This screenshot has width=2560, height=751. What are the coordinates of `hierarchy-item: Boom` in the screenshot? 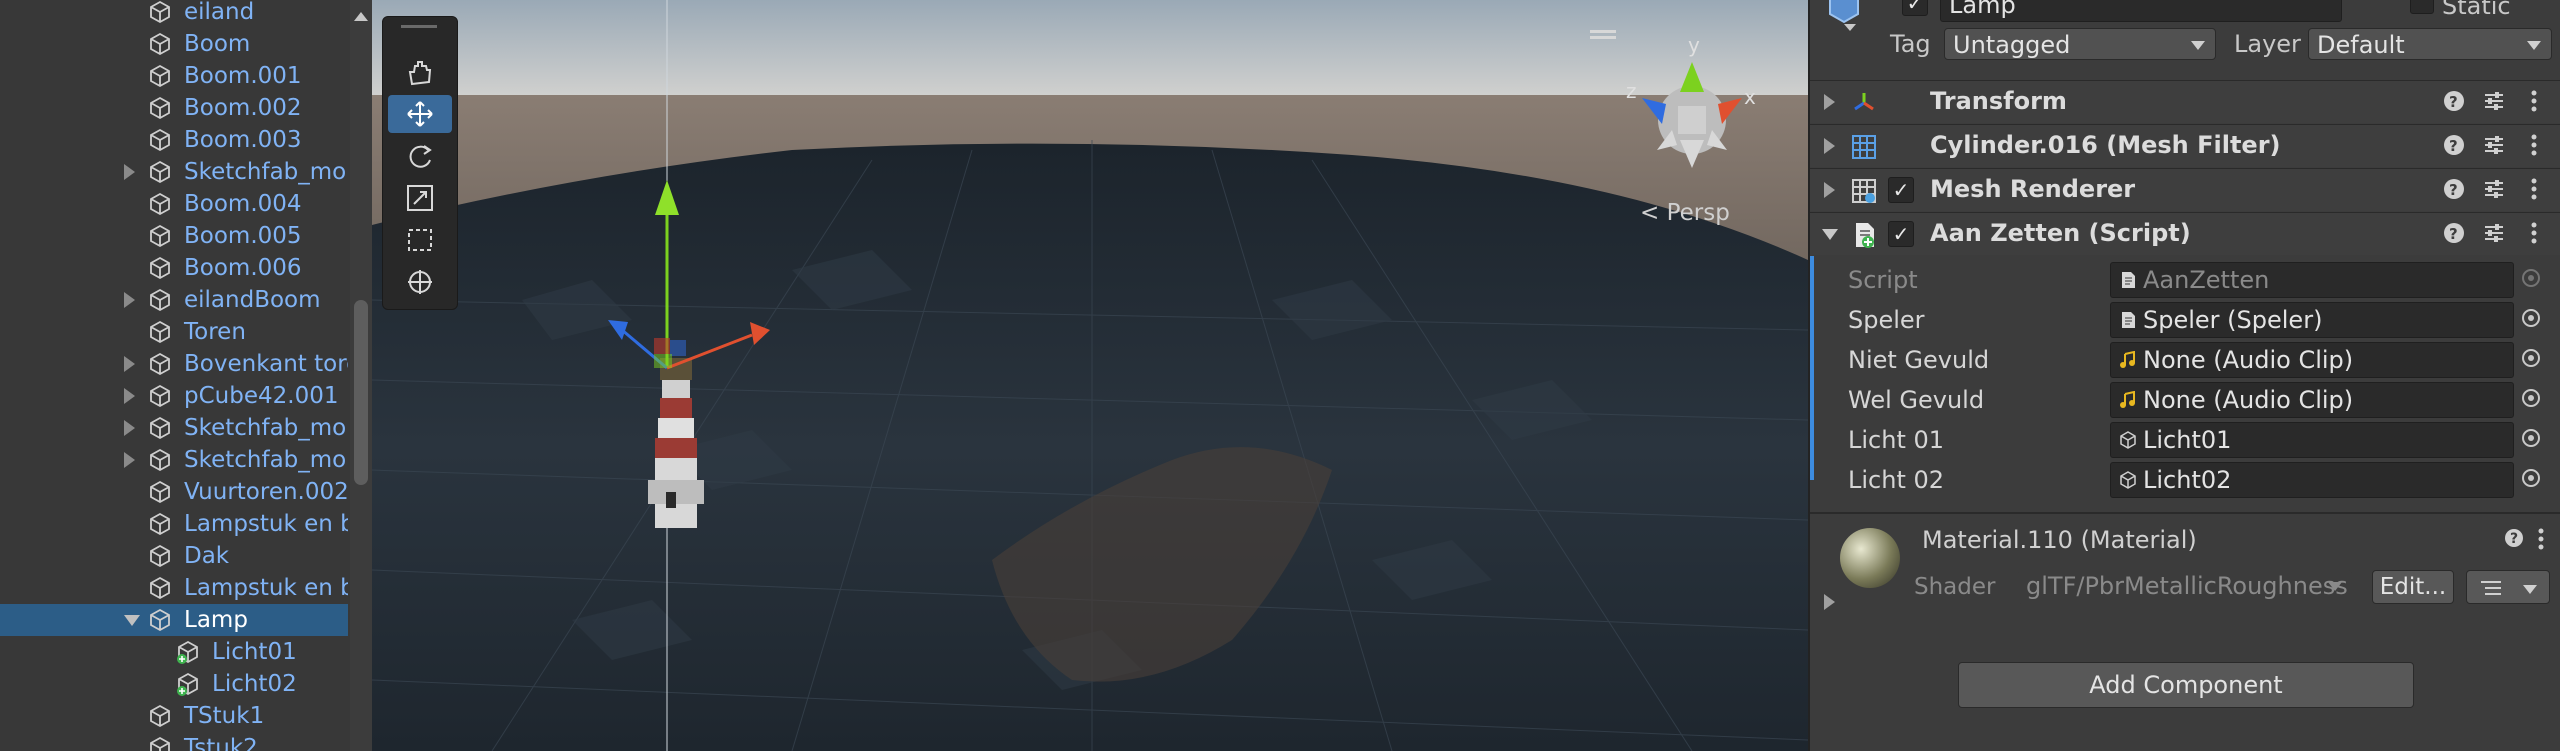 It's located at (174, 44).